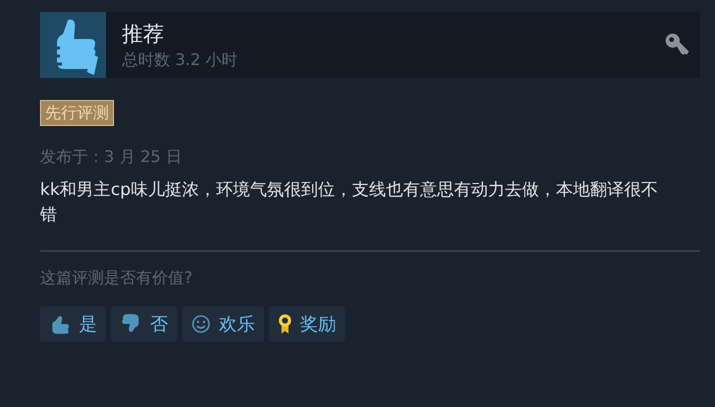 This screenshot has height=407, width=715. Describe the element at coordinates (677, 45) in the screenshot. I see `key-icon` at that location.